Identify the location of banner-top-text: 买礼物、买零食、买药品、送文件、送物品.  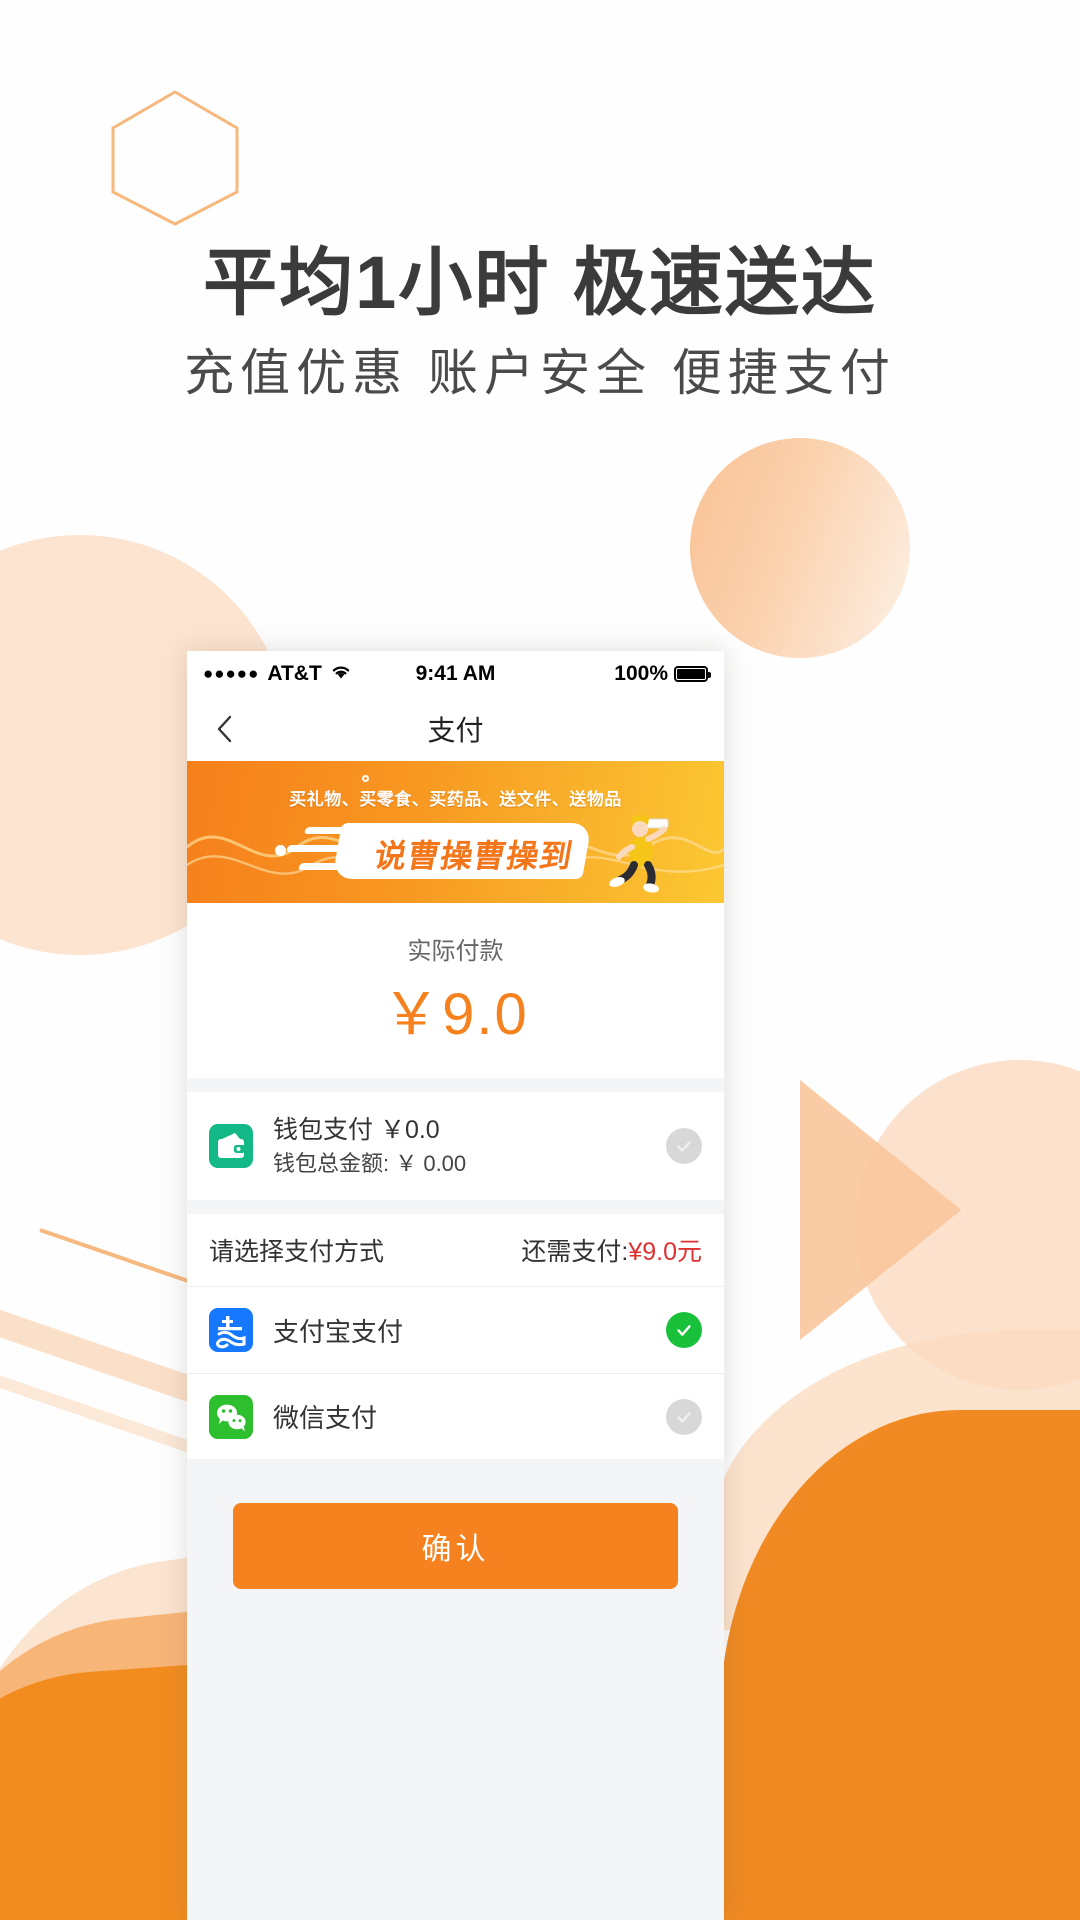
(455, 799).